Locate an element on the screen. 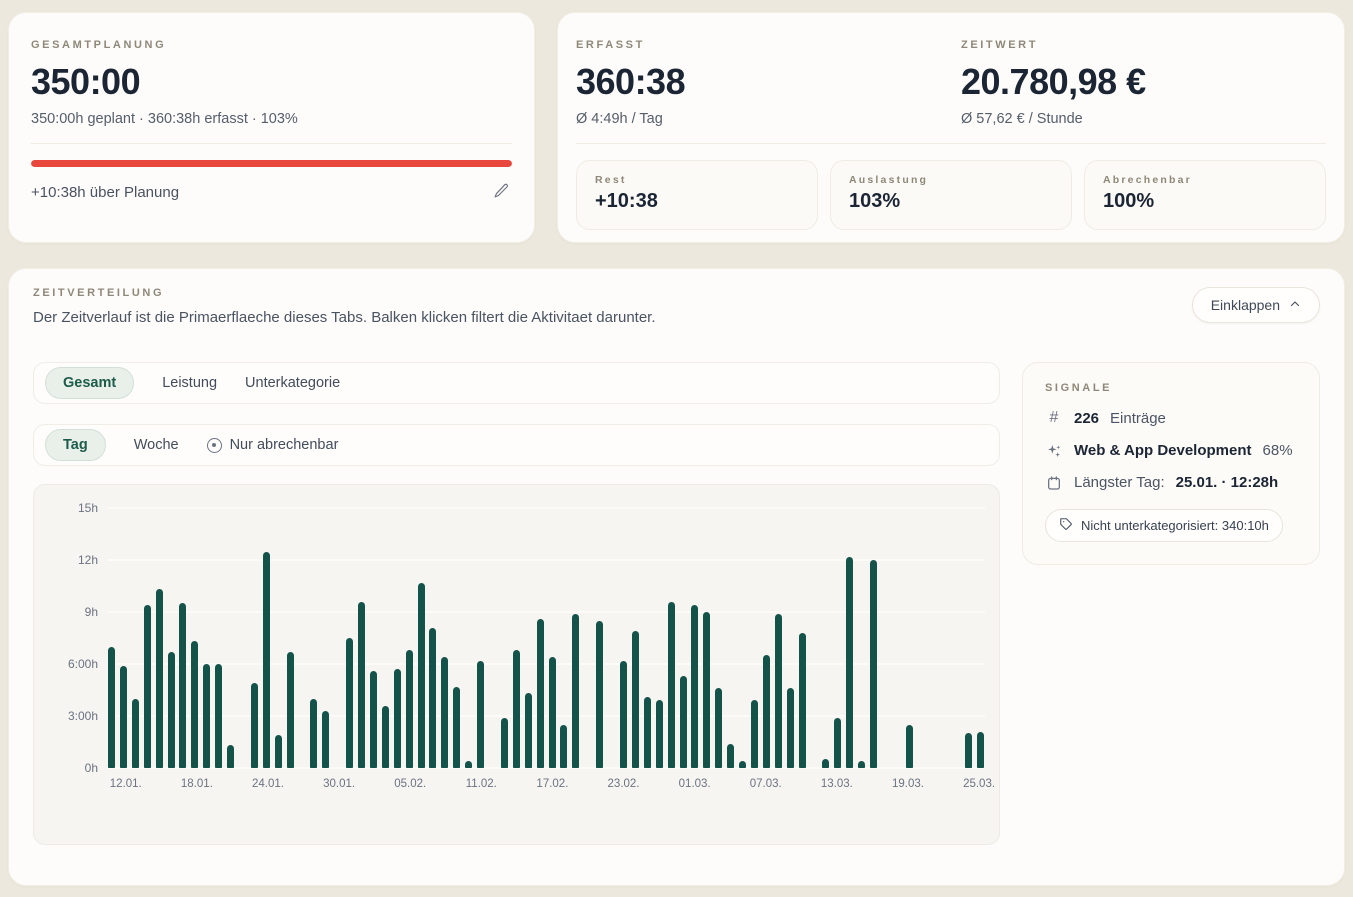 This screenshot has width=1353, height=897. tab-tag: Tag is located at coordinates (75, 445).